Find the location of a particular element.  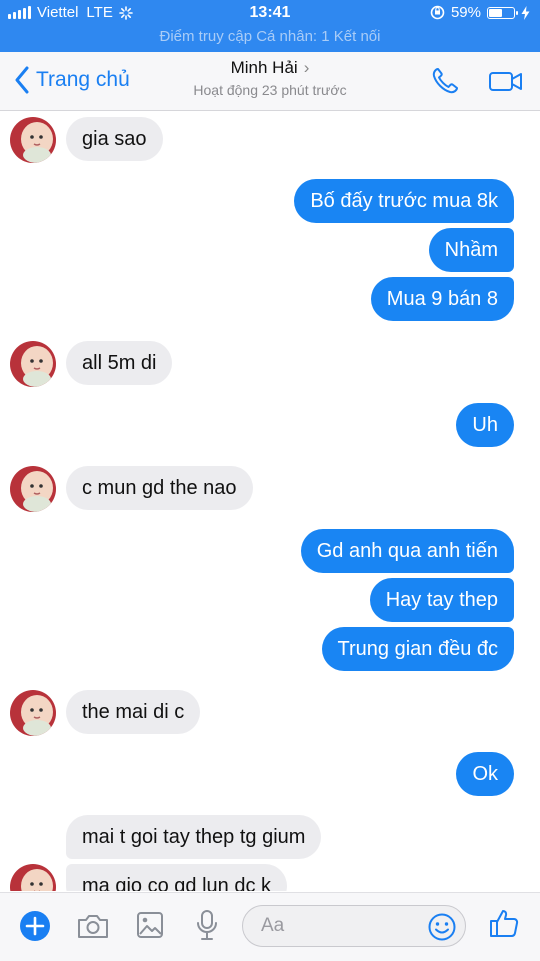

message-bubble: all 5m di is located at coordinates (119, 363).